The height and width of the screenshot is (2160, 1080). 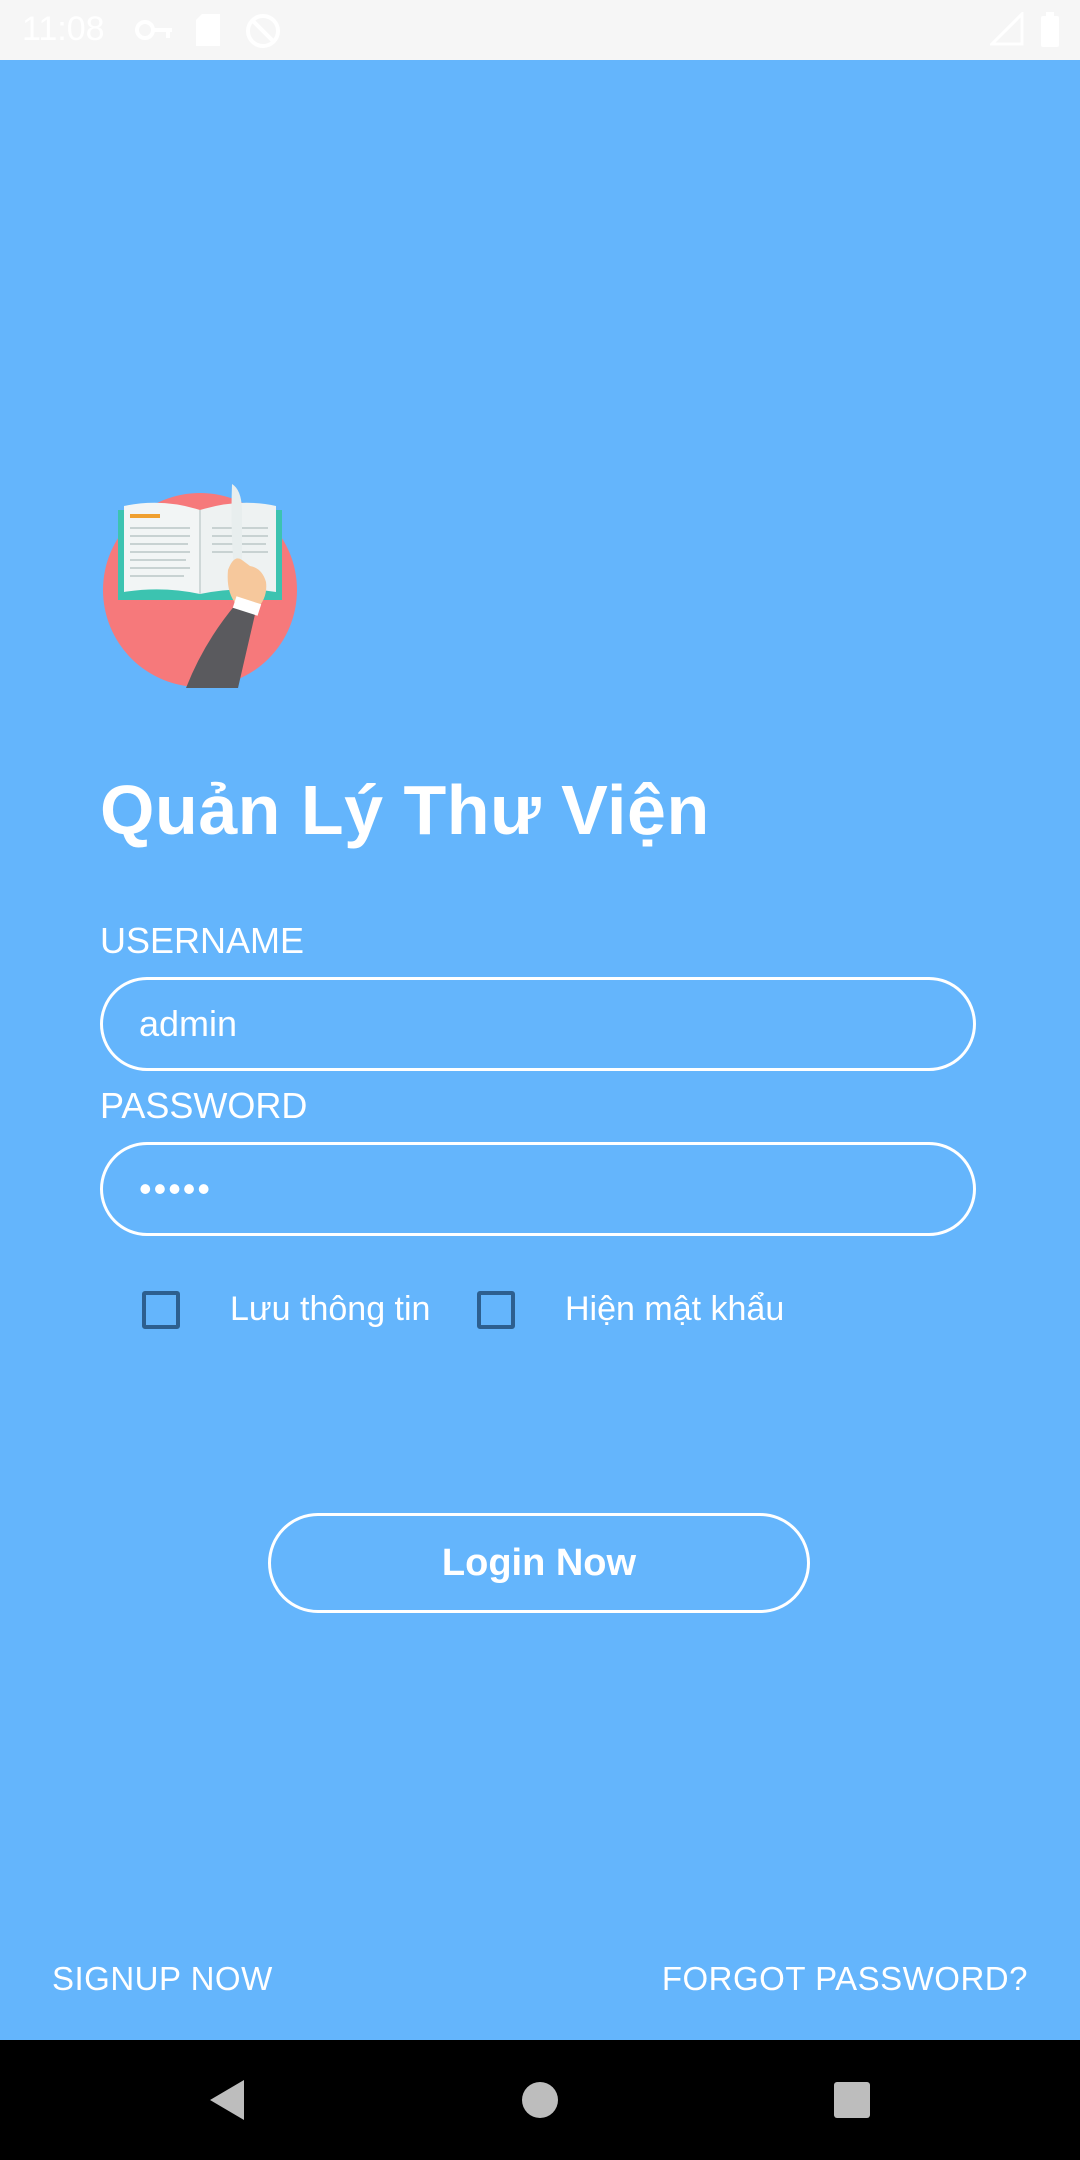 I want to click on battery-icon, so click(x=1050, y=32).